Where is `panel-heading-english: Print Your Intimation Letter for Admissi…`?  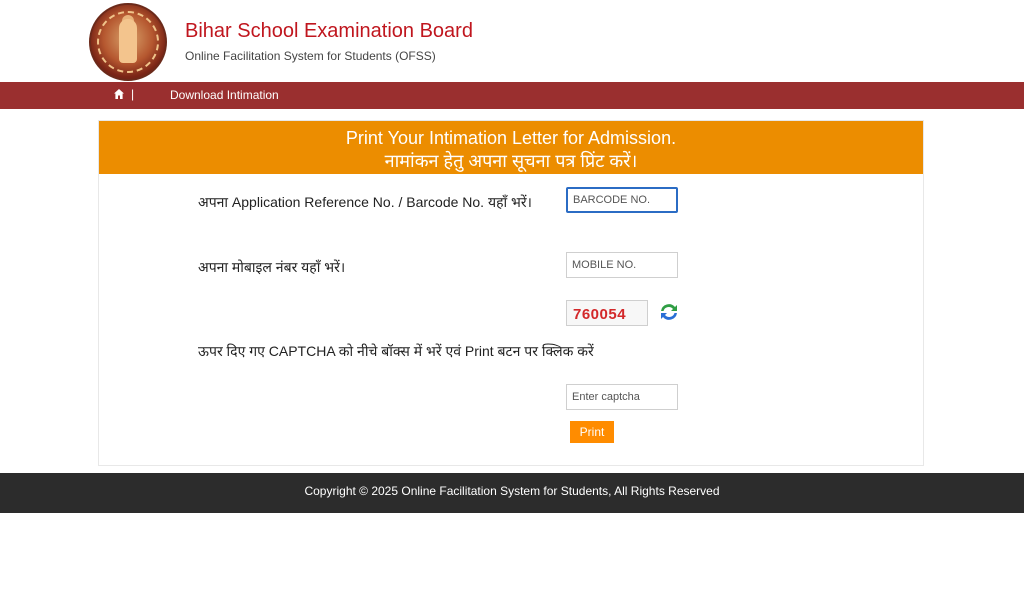 panel-heading-english: Print Your Intimation Letter for Admissi… is located at coordinates (511, 138).